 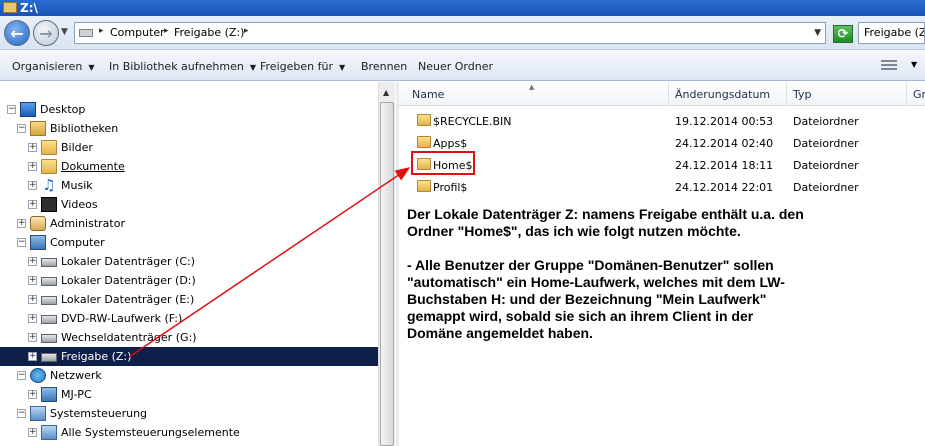 I want to click on tree-item-drive-e: + Lokaler Datenträger (E:), so click(x=189, y=299).